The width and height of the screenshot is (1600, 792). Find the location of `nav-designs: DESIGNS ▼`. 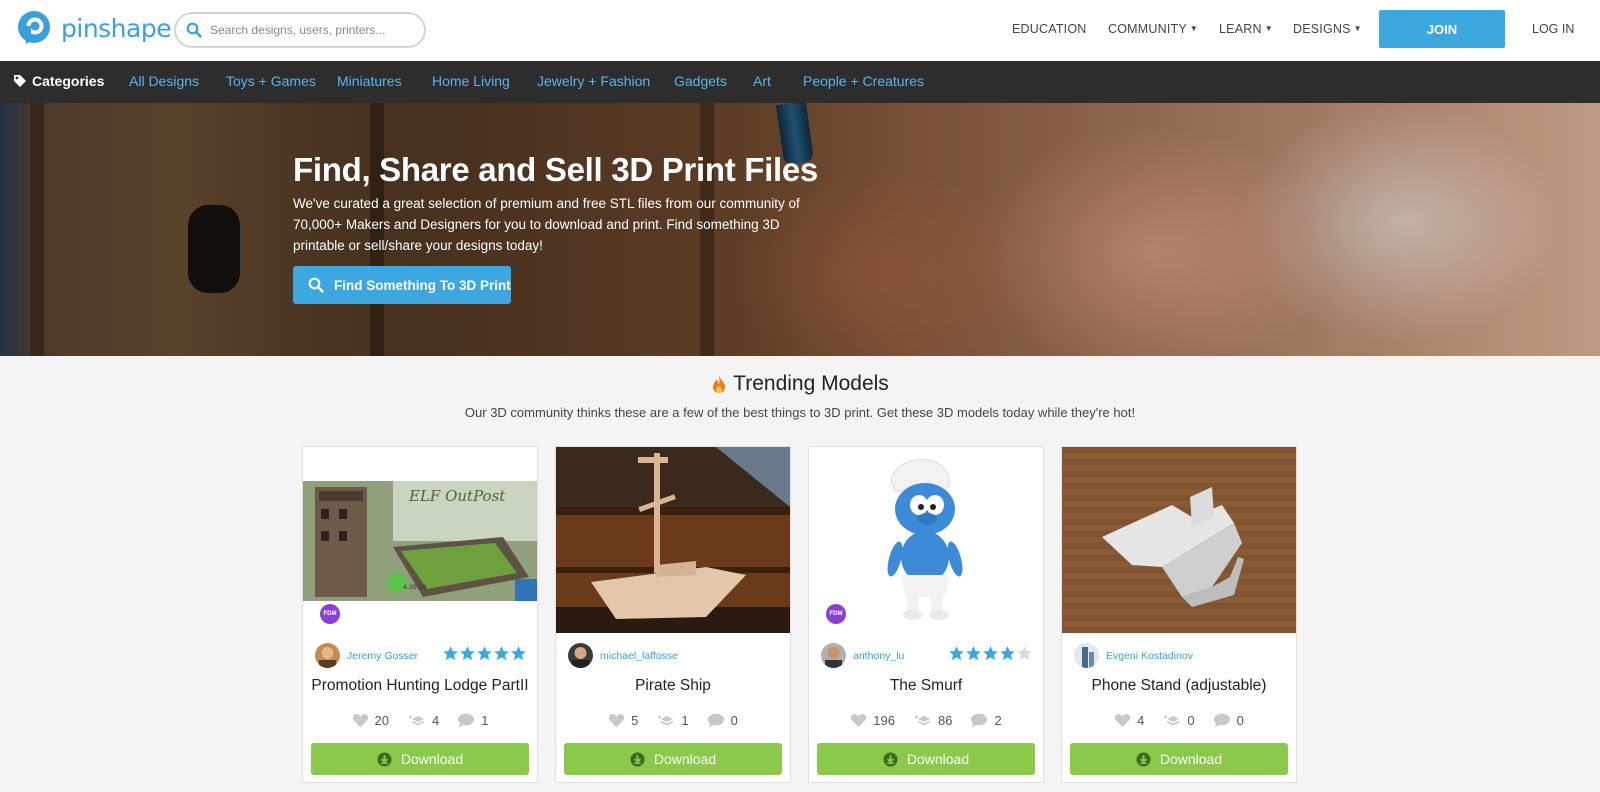

nav-designs: DESIGNS ▼ is located at coordinates (1327, 29).